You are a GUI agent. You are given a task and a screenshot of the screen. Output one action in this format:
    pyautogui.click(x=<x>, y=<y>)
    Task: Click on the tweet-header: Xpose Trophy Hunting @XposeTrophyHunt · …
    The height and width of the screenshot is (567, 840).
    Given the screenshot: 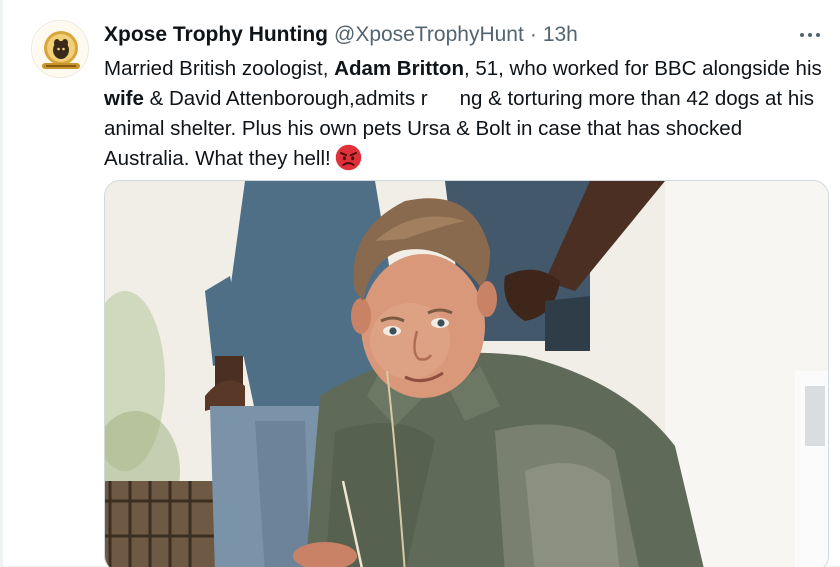 What is the action you would take?
    pyautogui.click(x=341, y=35)
    